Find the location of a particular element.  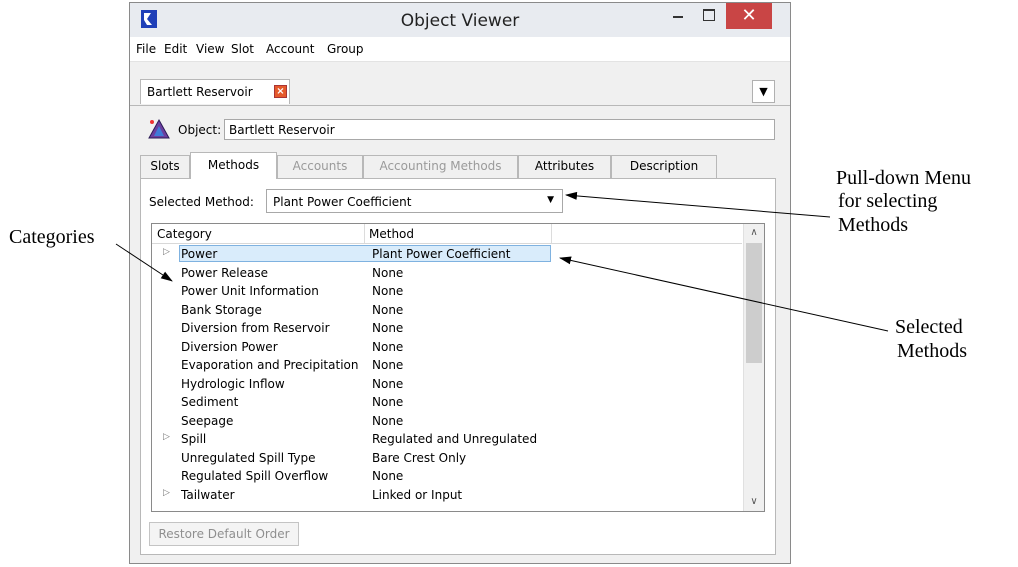

table-header: Category Method is located at coordinates (447, 234).